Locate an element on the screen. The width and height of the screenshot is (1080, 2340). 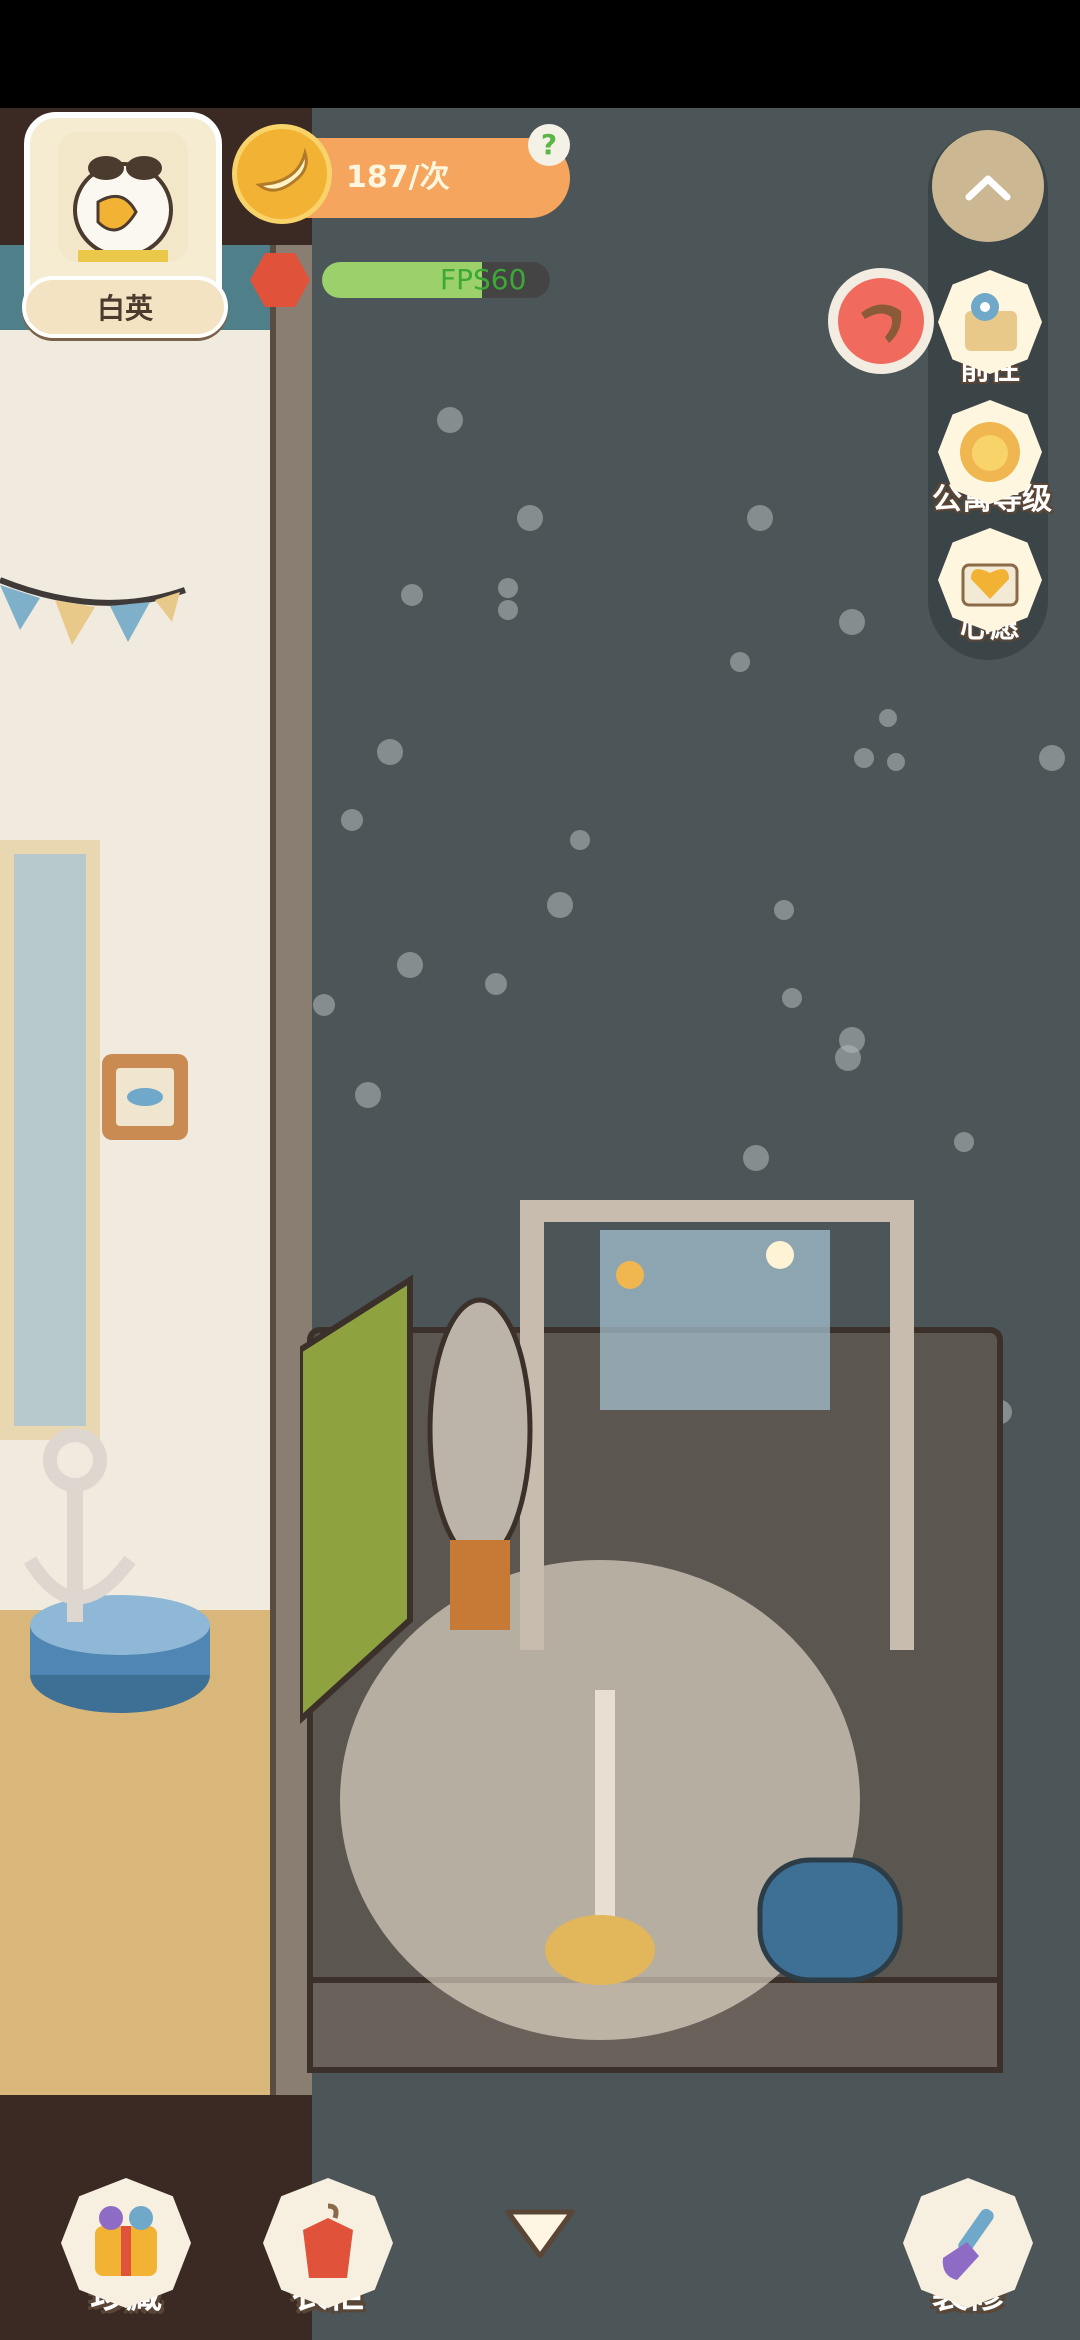
question-icon: ? is located at coordinates (549, 145).